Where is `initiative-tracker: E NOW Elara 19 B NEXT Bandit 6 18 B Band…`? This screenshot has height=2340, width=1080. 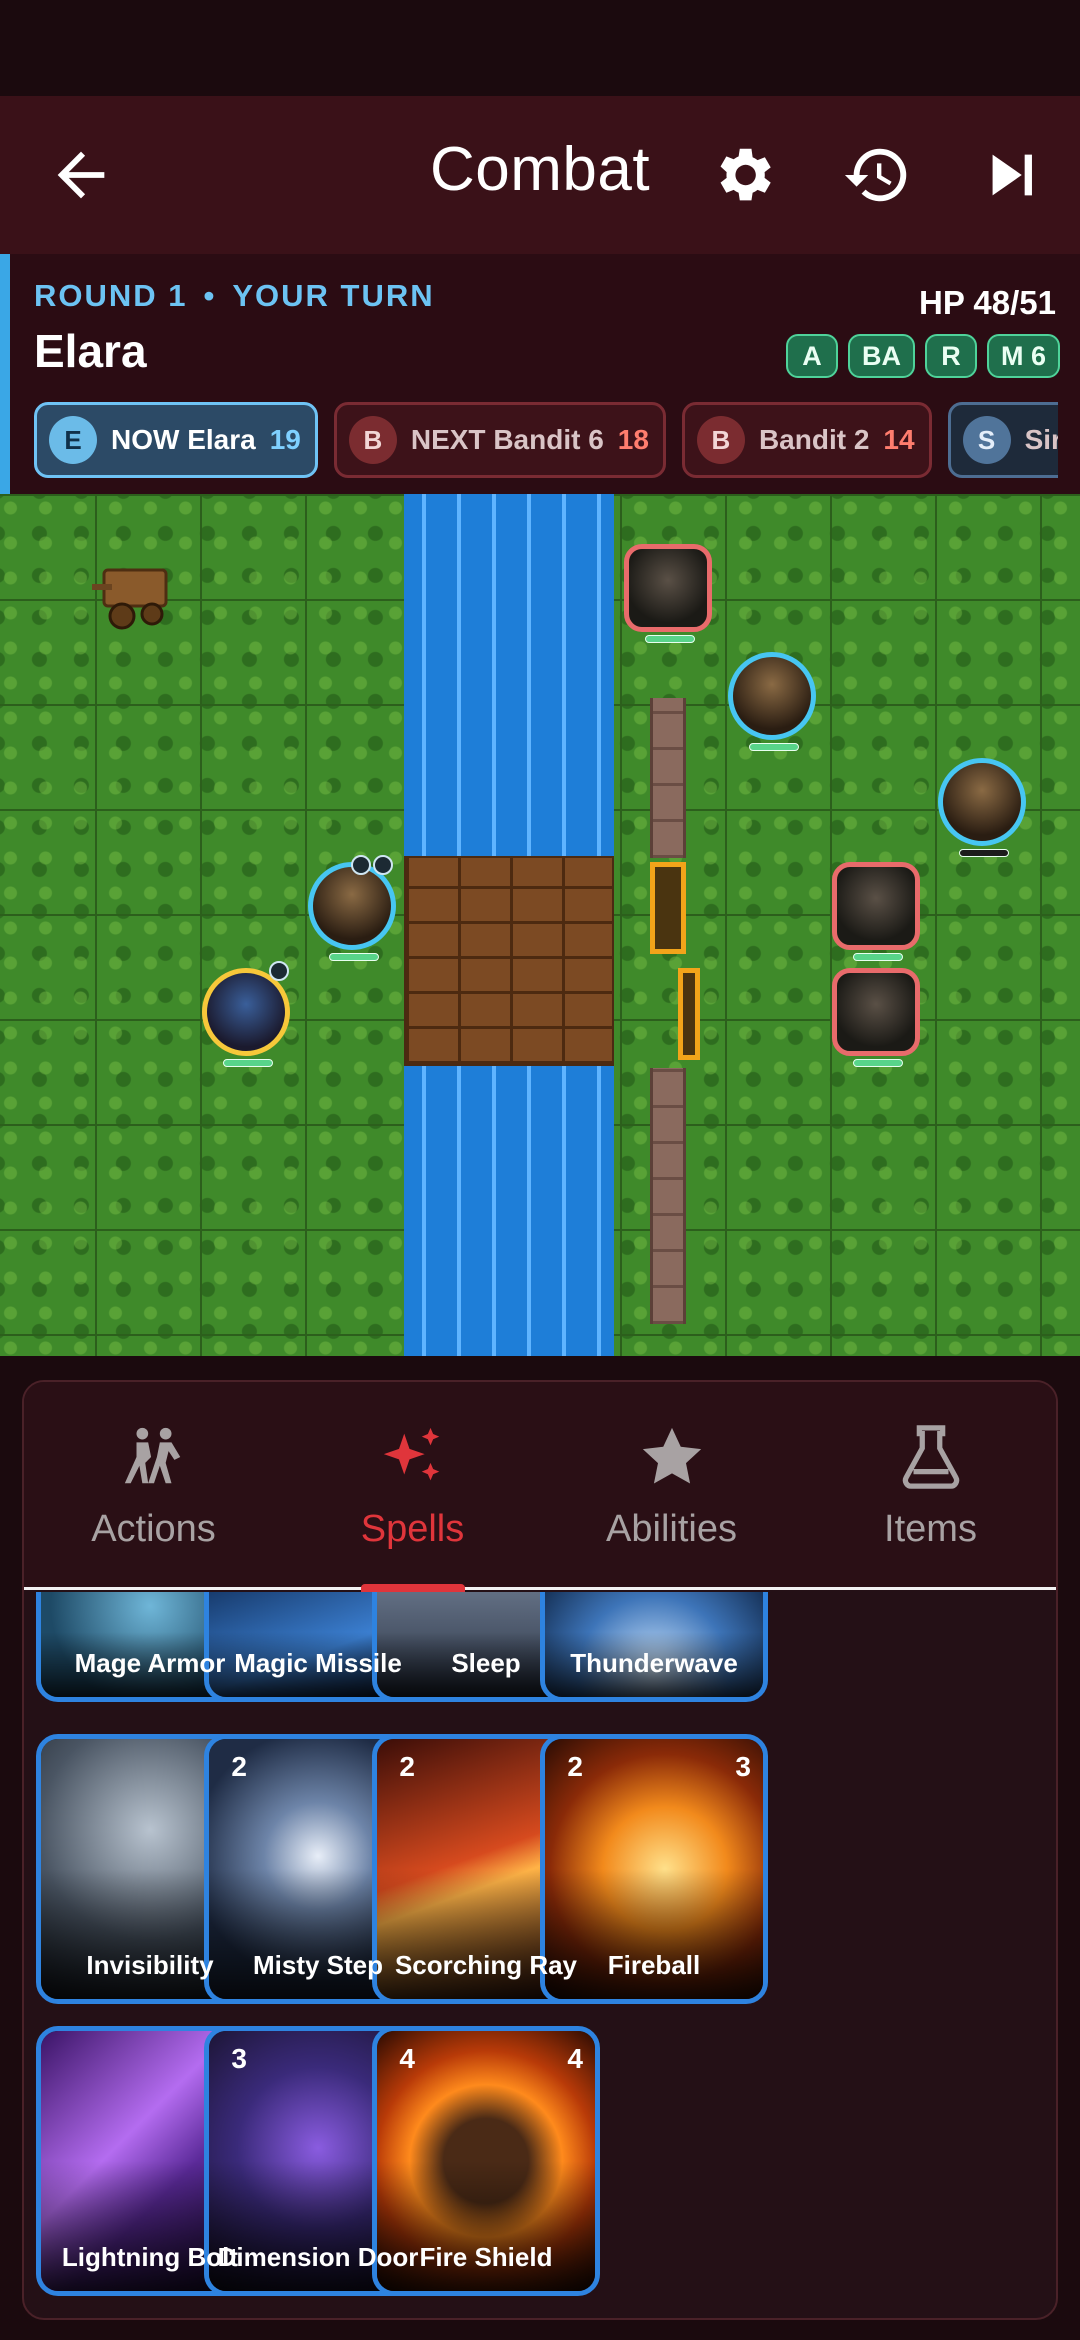 initiative-tracker: E NOW Elara 19 B NEXT Bandit 6 18 B Band… is located at coordinates (546, 441).